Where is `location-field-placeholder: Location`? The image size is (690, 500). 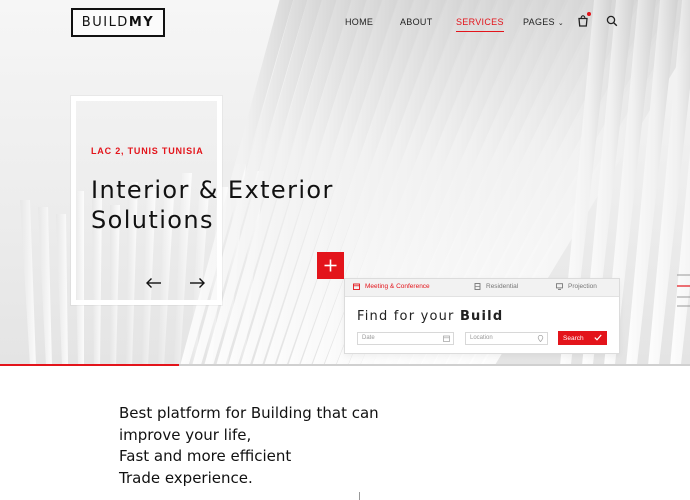
location-field-placeholder: Location is located at coordinates (481, 338).